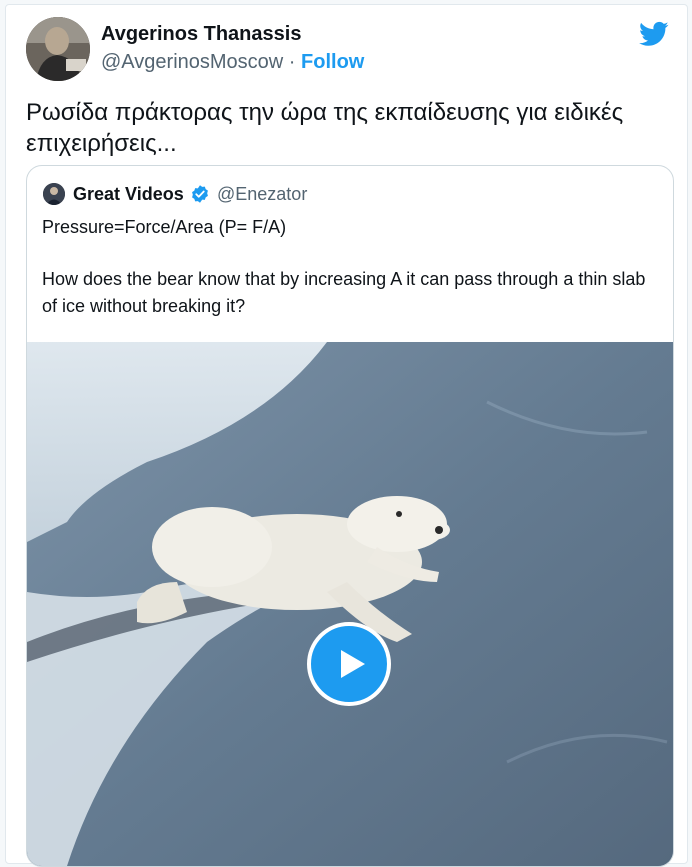 The image size is (692, 867). I want to click on quoted-text-line: Pressure=Force/Area (P= F/A), so click(164, 227).